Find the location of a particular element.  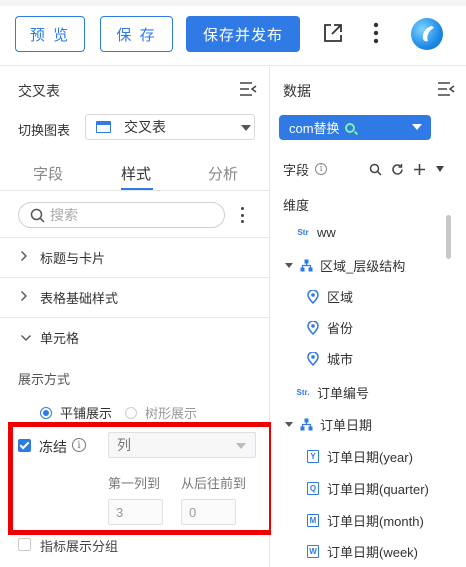

switch-chart-label: 切换图表 is located at coordinates (44, 130).